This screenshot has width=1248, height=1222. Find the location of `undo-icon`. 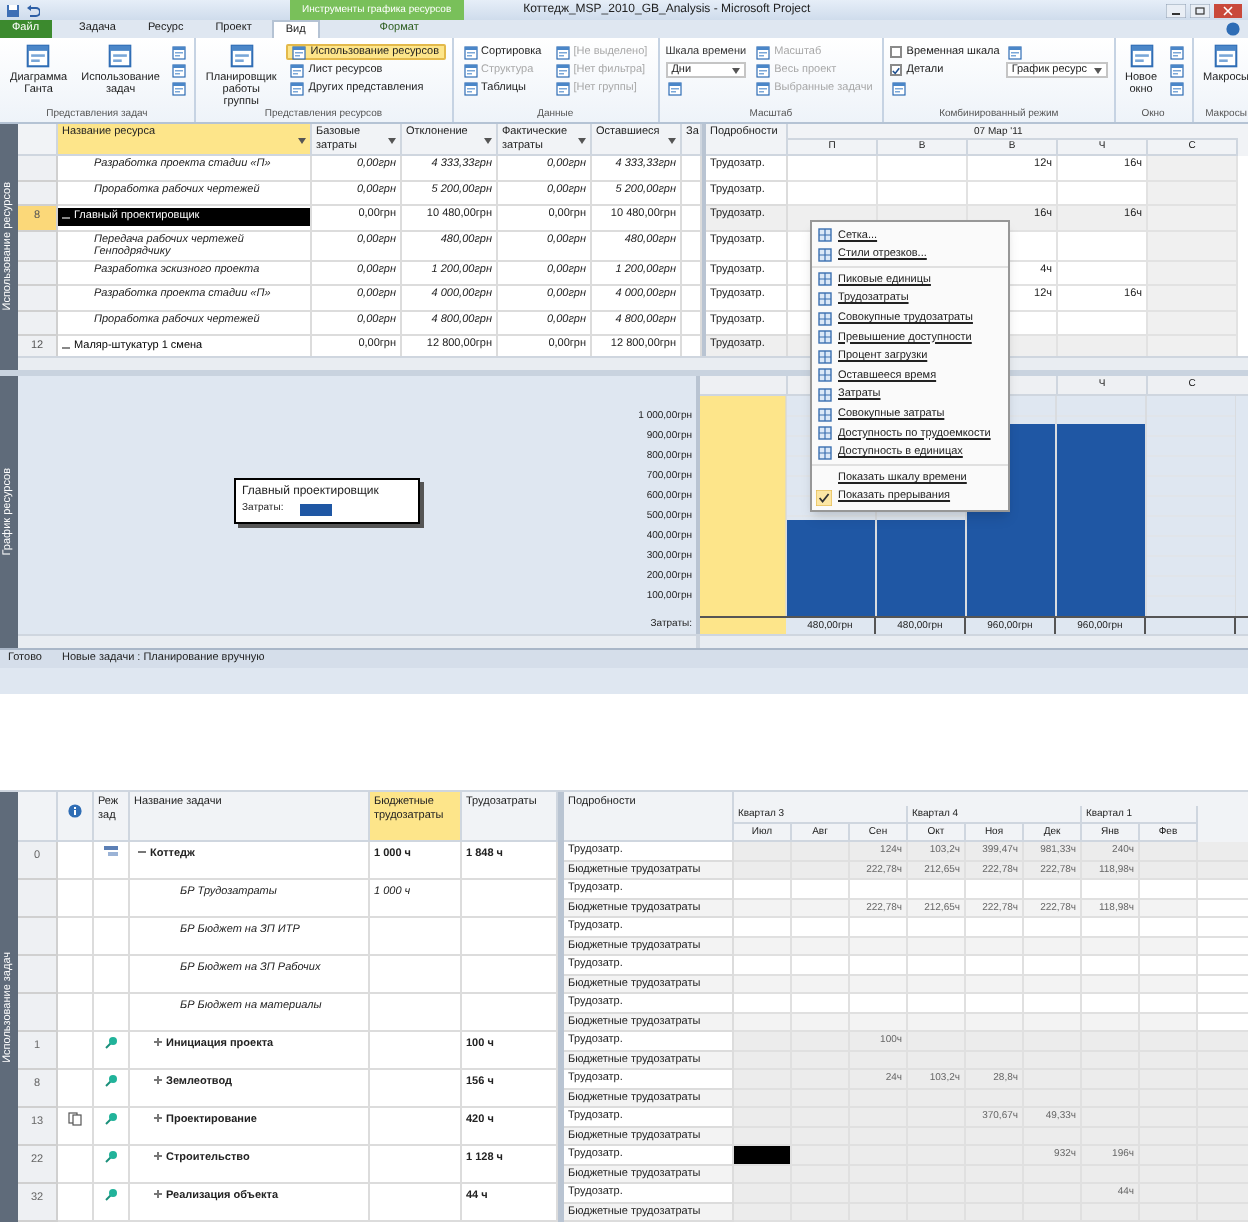

undo-icon is located at coordinates (33, 10).